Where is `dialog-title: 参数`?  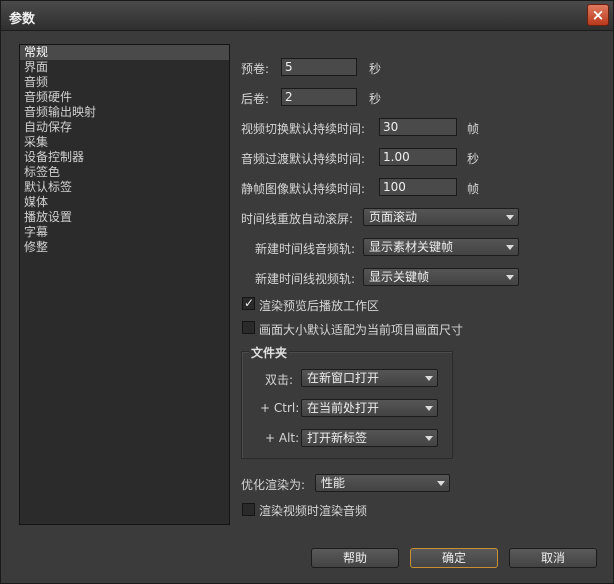 dialog-title: 参数 is located at coordinates (22, 19).